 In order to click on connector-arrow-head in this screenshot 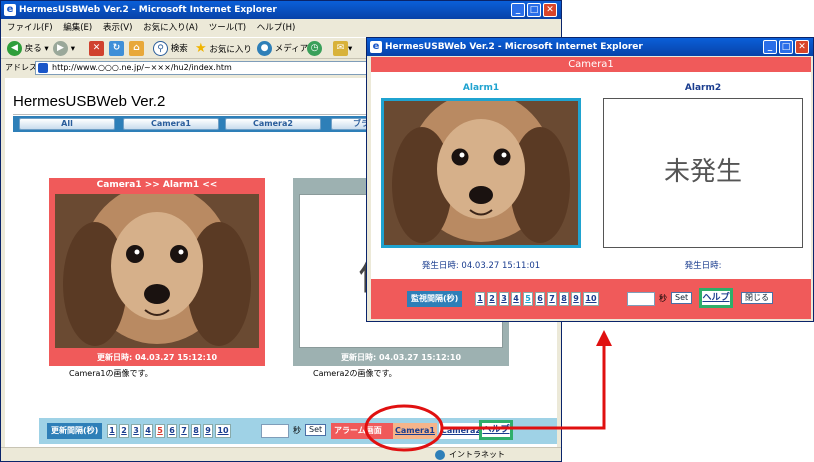, I will do `click(604, 338)`.